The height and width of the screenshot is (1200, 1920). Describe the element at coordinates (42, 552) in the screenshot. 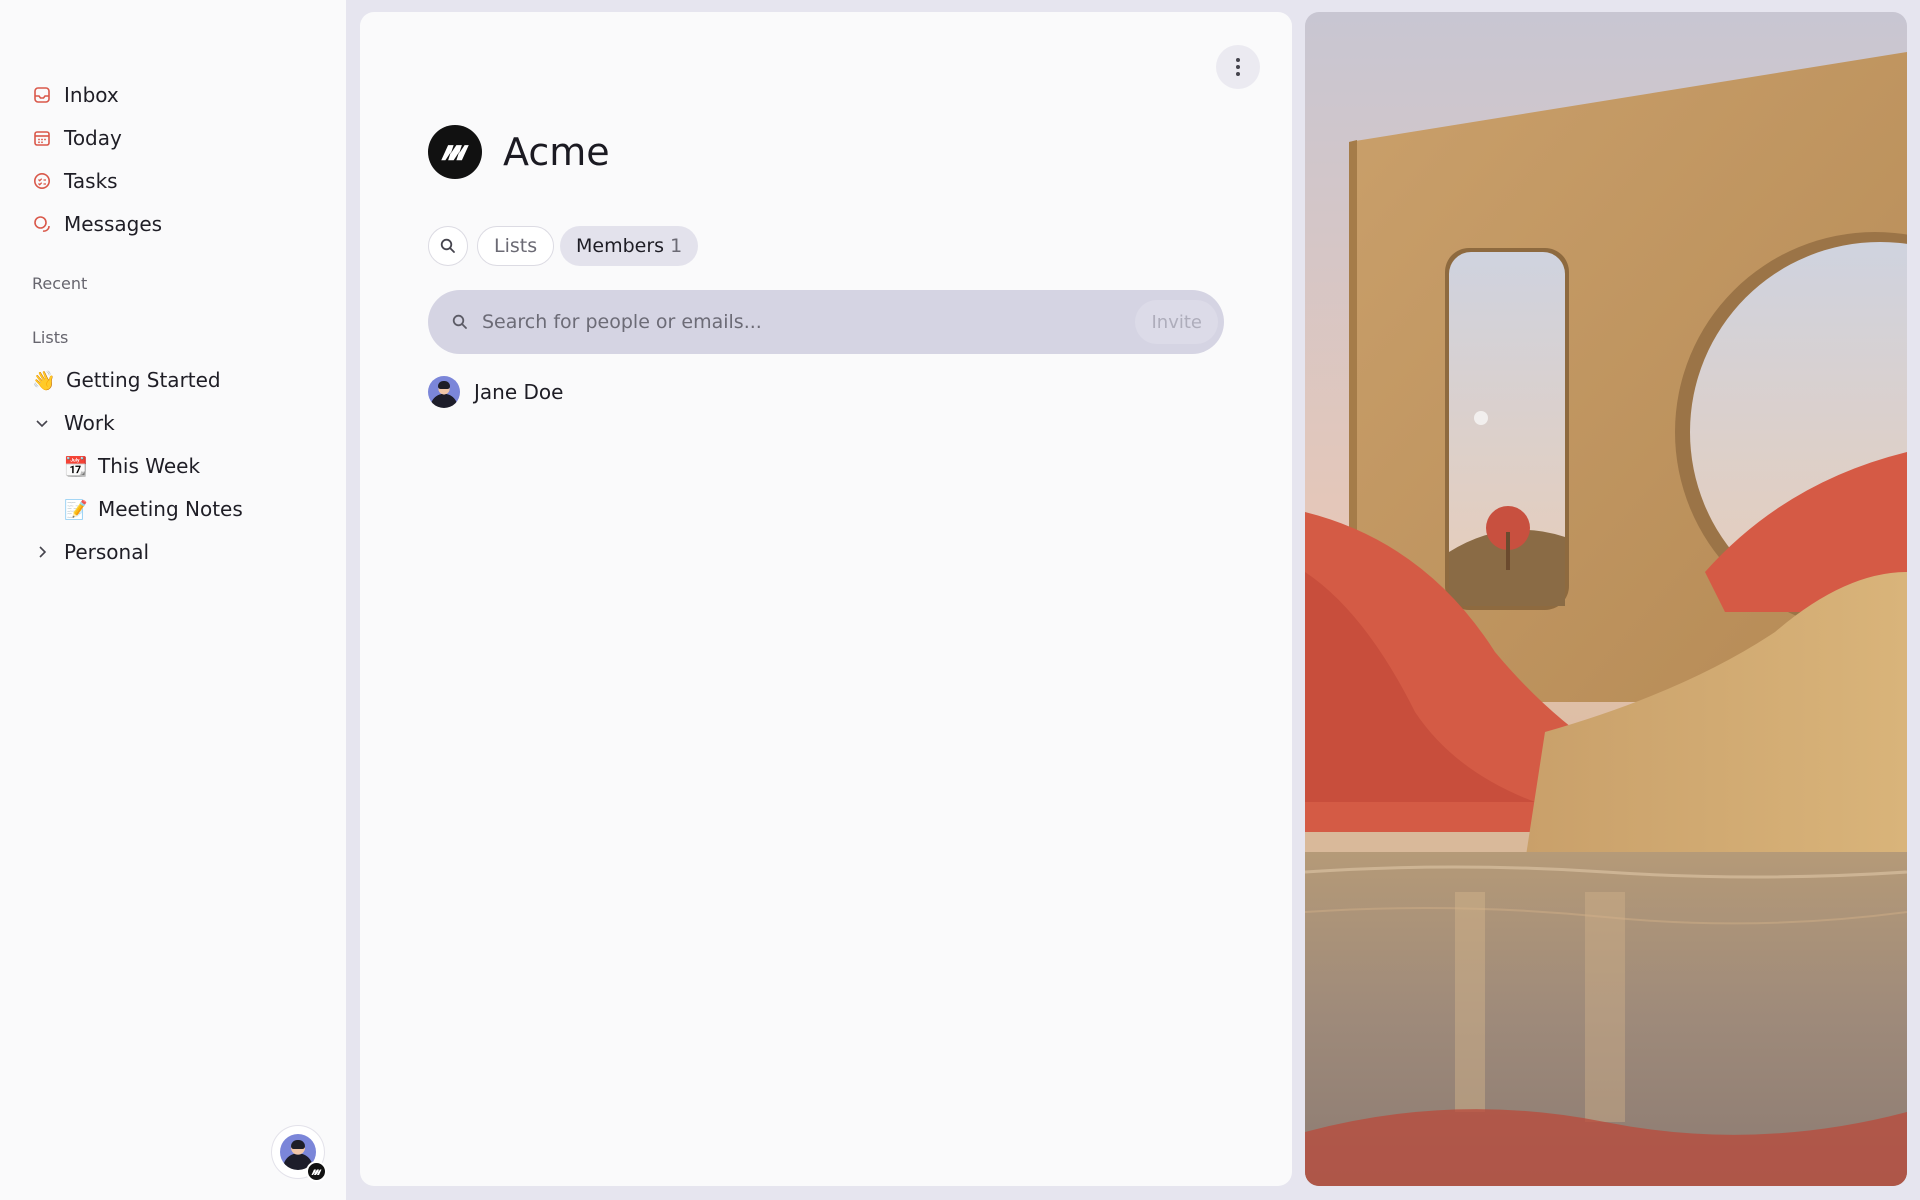

I see `chevron-right-icon` at that location.